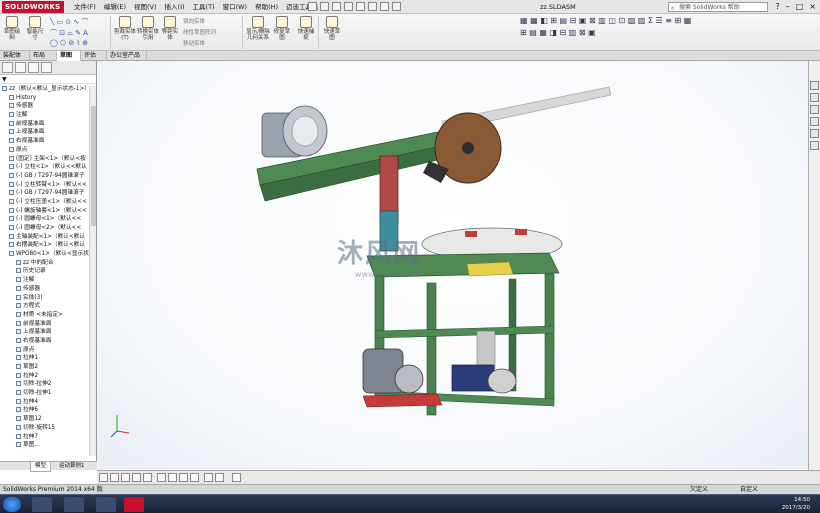  What do you see at coordinates (48, 428) in the screenshot?
I see `tree-item: 切除-旋转15` at bounding box center [48, 428].